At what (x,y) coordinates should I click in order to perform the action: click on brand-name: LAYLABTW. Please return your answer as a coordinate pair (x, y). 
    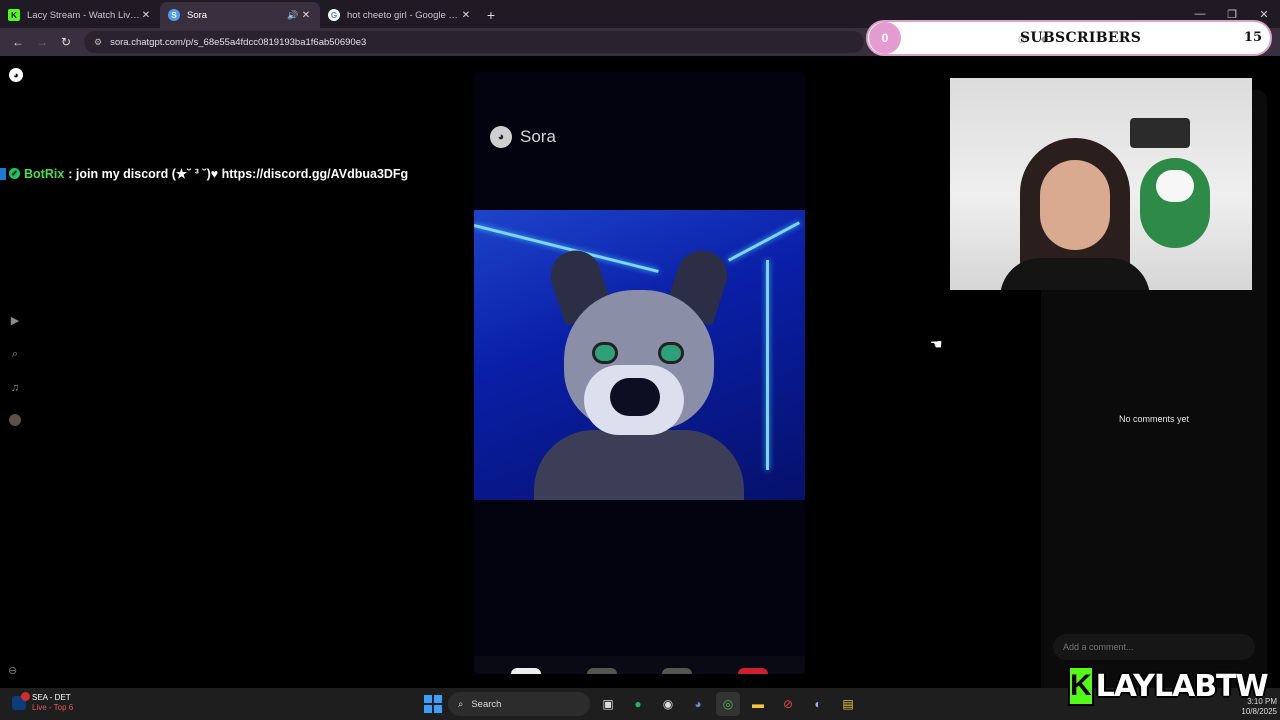
    Looking at the image, I should click on (1182, 686).